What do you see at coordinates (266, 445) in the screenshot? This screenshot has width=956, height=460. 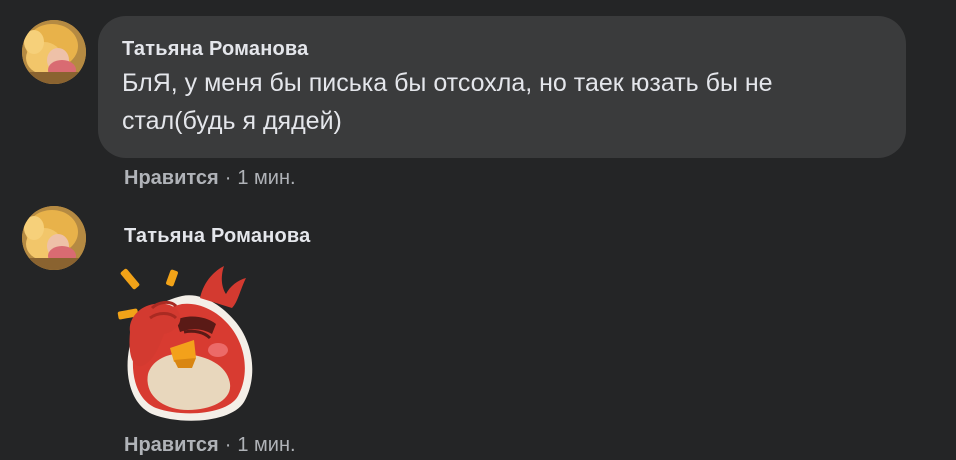 I see `comment-time: 1 мин.` at bounding box center [266, 445].